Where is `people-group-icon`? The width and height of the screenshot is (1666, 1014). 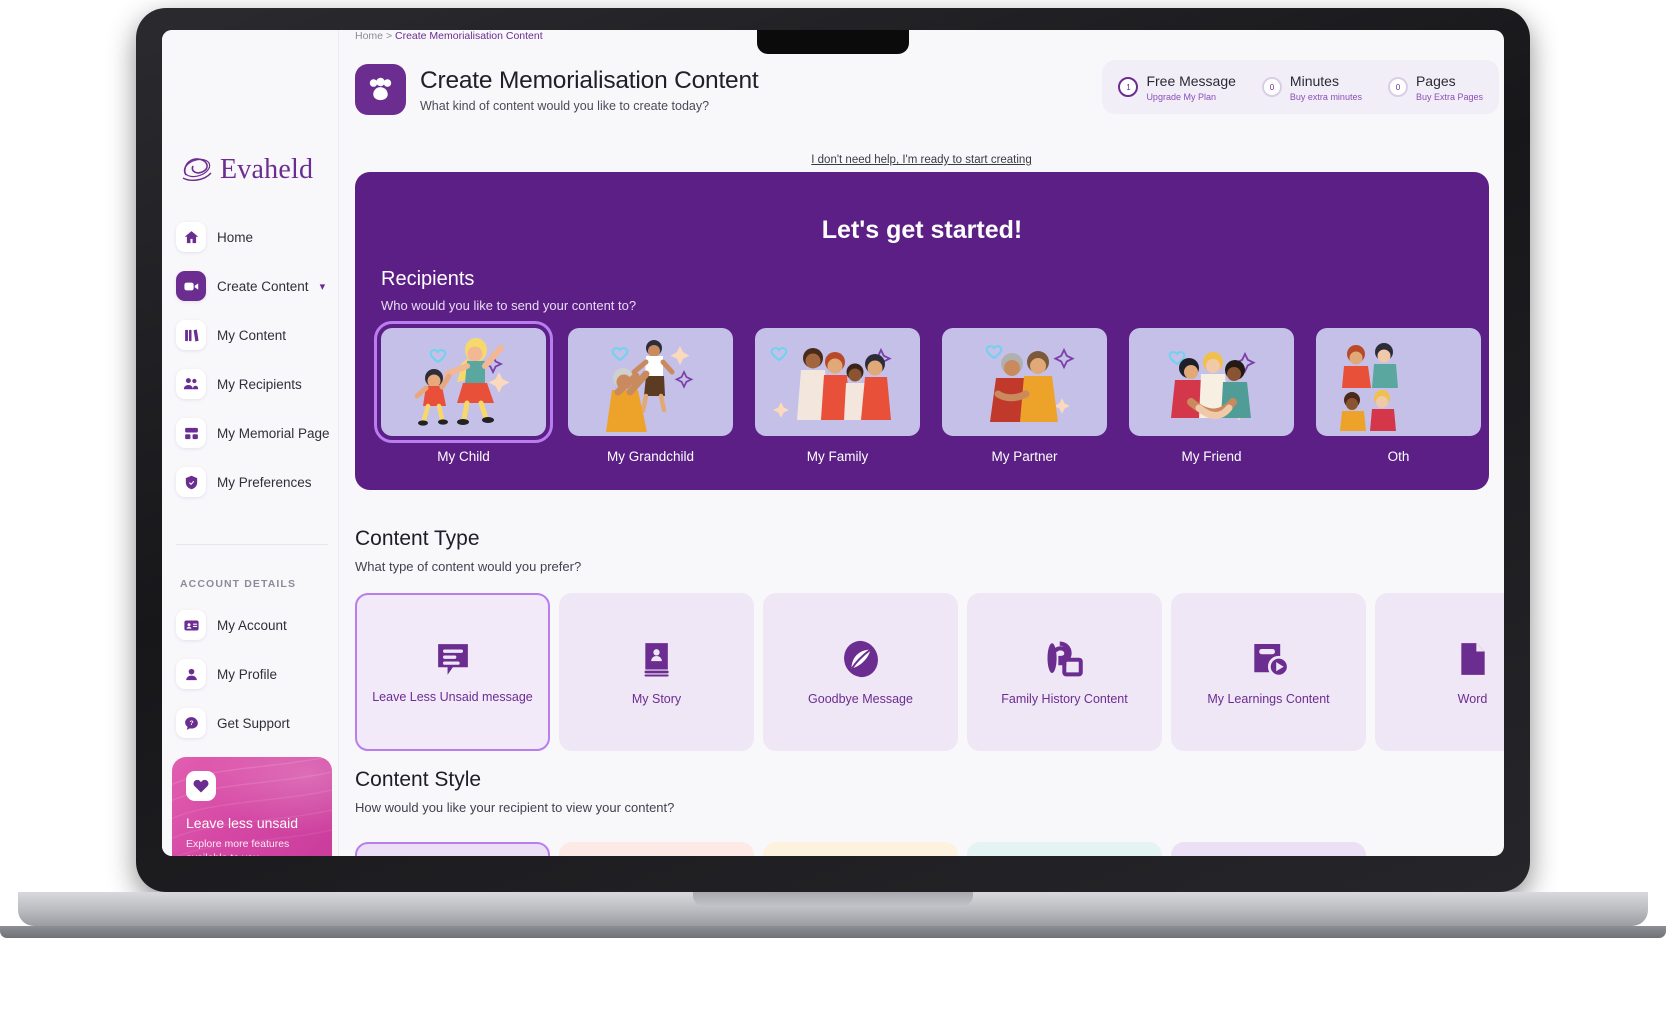 people-group-icon is located at coordinates (380, 89).